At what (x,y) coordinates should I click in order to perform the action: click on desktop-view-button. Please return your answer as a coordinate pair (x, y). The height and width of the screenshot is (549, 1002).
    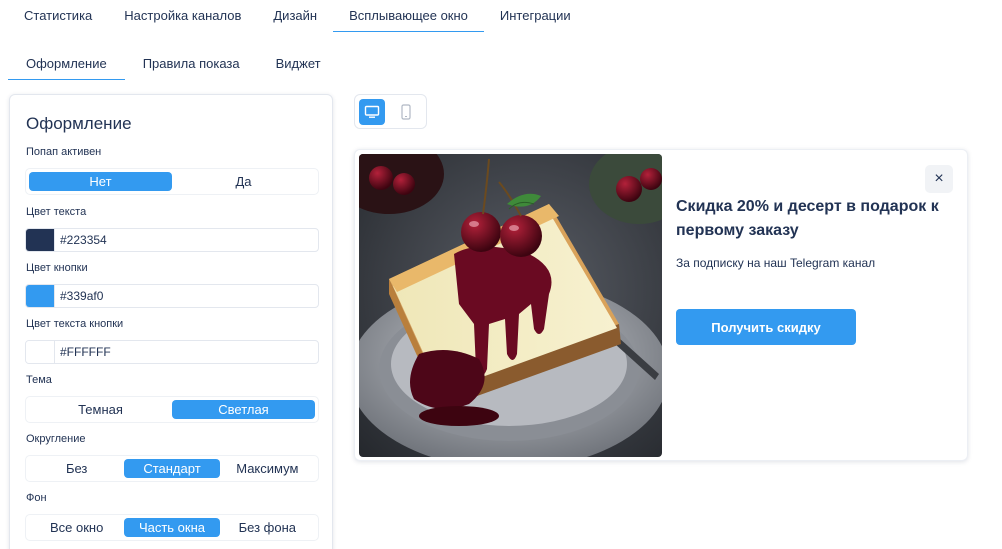
    Looking at the image, I should click on (372, 111).